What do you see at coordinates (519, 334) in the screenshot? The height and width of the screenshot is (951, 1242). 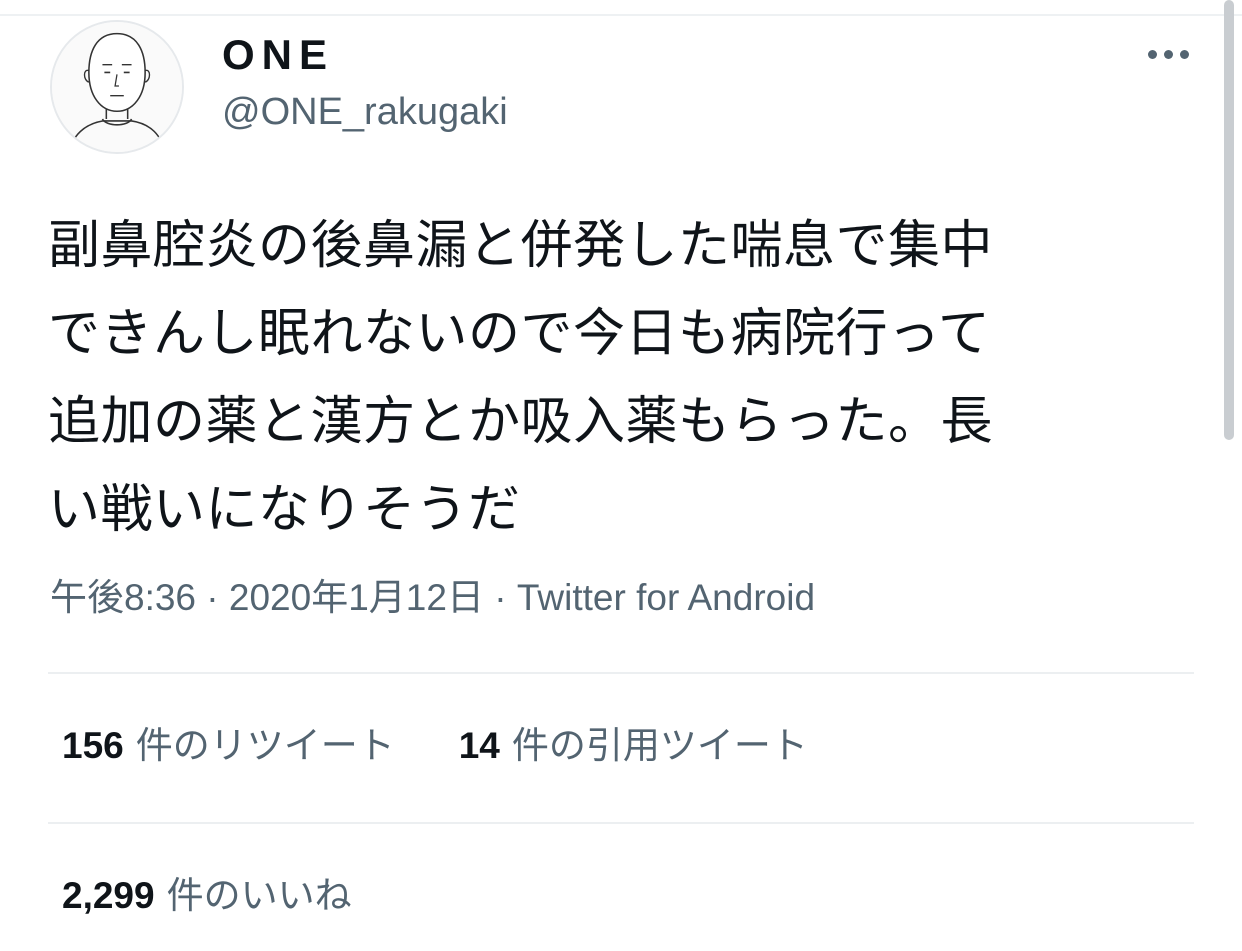 I see `tweet-text-line: できんし眠れないので今日も病院行って` at bounding box center [519, 334].